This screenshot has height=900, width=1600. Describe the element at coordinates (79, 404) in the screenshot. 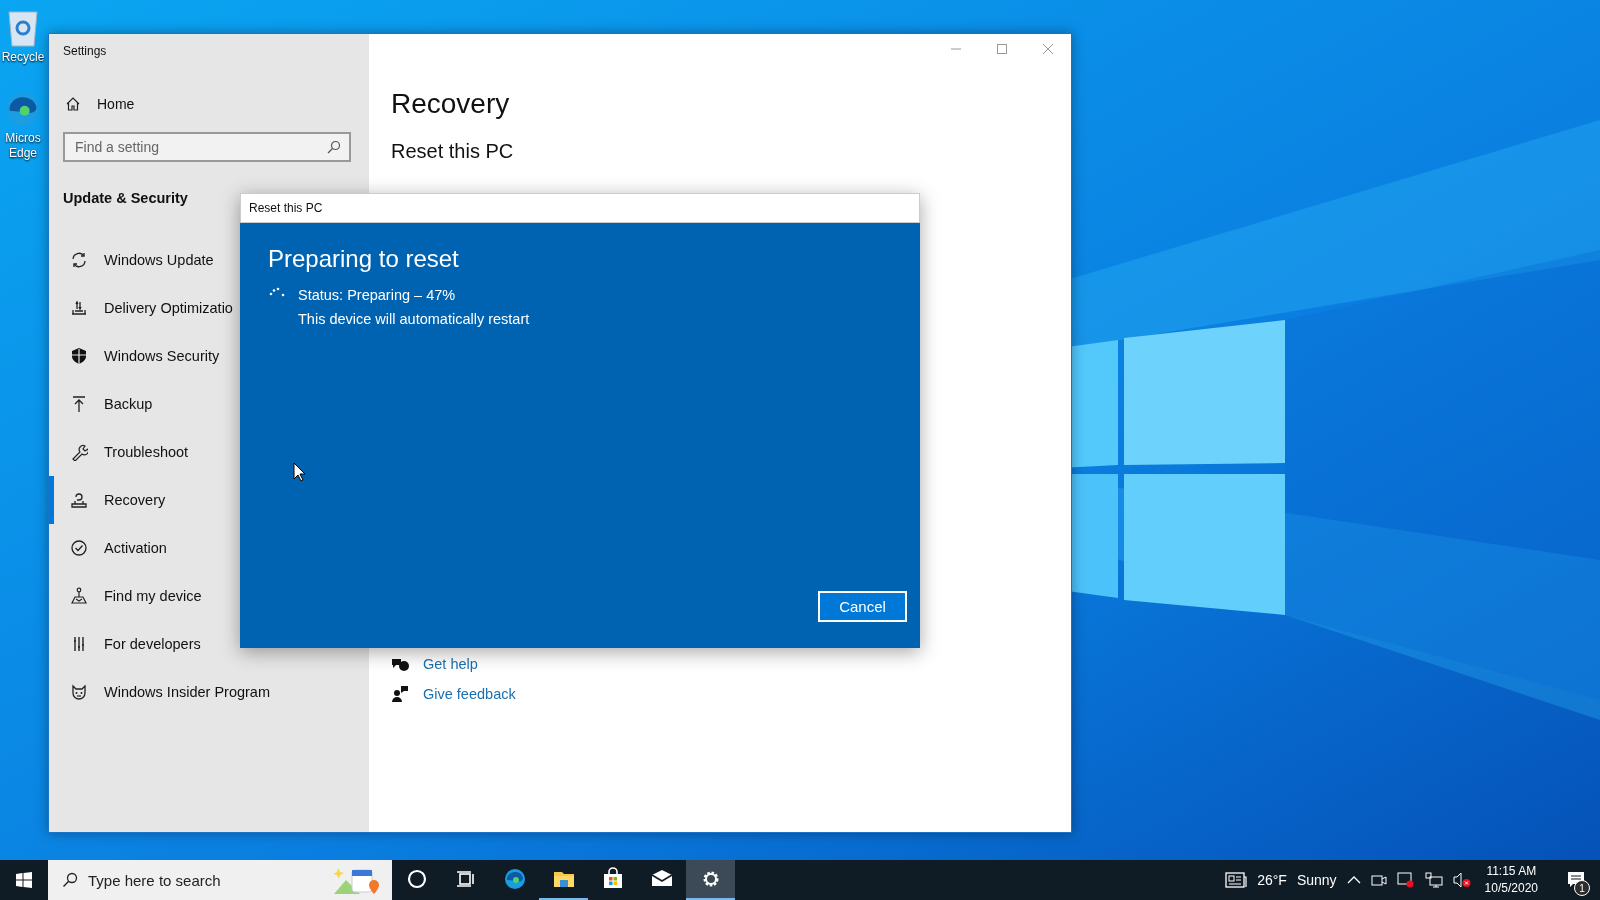

I see `upload-arrow-icon` at that location.